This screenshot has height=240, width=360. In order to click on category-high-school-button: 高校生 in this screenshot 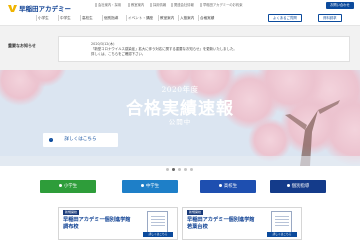, I will do `click(228, 186)`.